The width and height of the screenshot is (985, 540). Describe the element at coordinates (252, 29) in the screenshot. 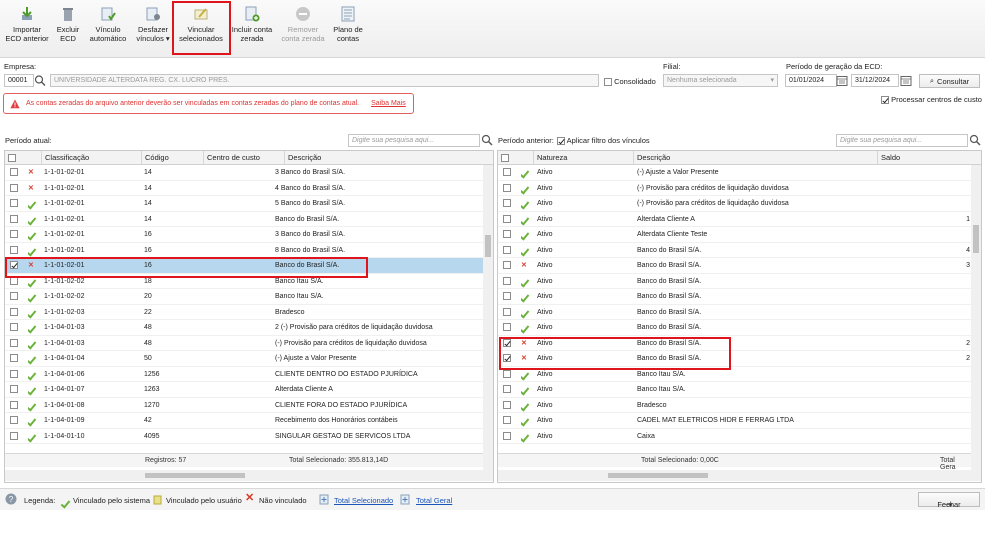

I see `incluir-conta-zerada-button: Incluir conta zerada` at that location.